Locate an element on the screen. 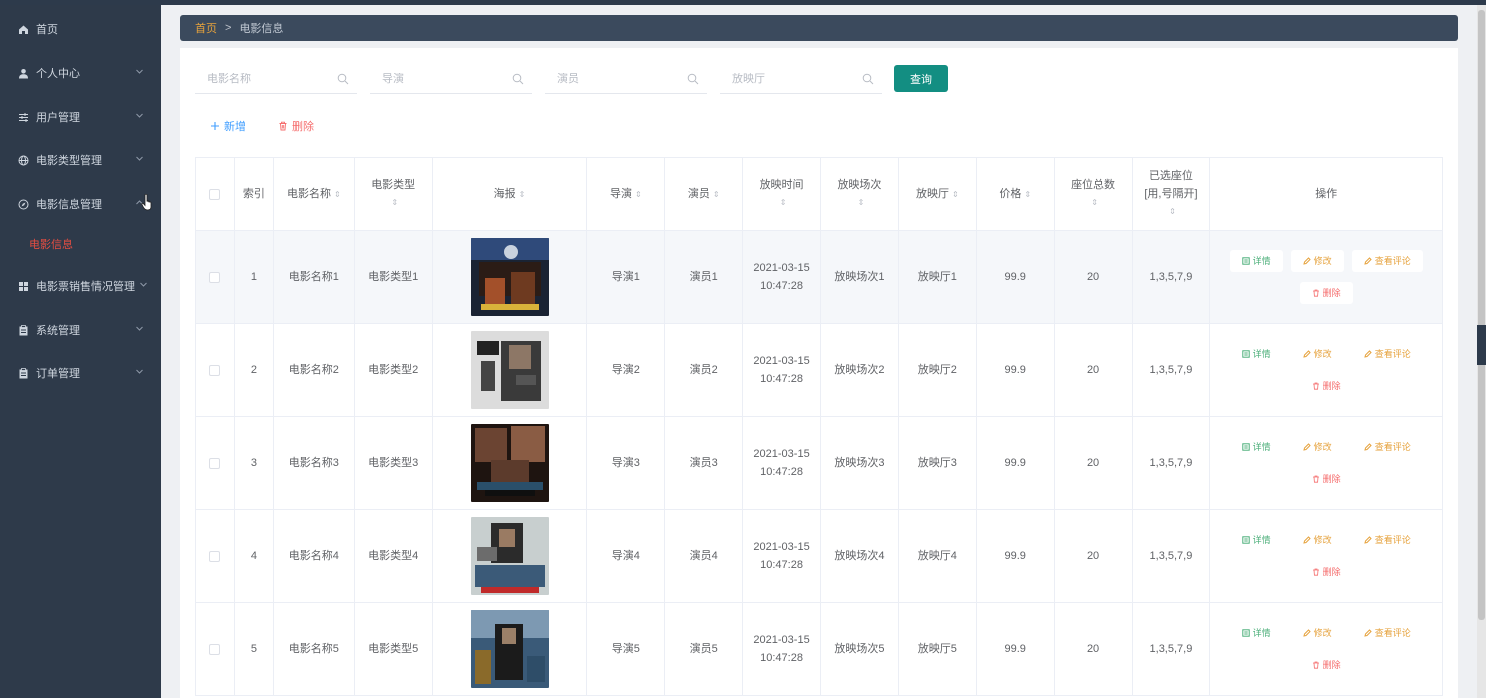  sidebar-subitem-movie-info: 电影信息 is located at coordinates (80, 244).